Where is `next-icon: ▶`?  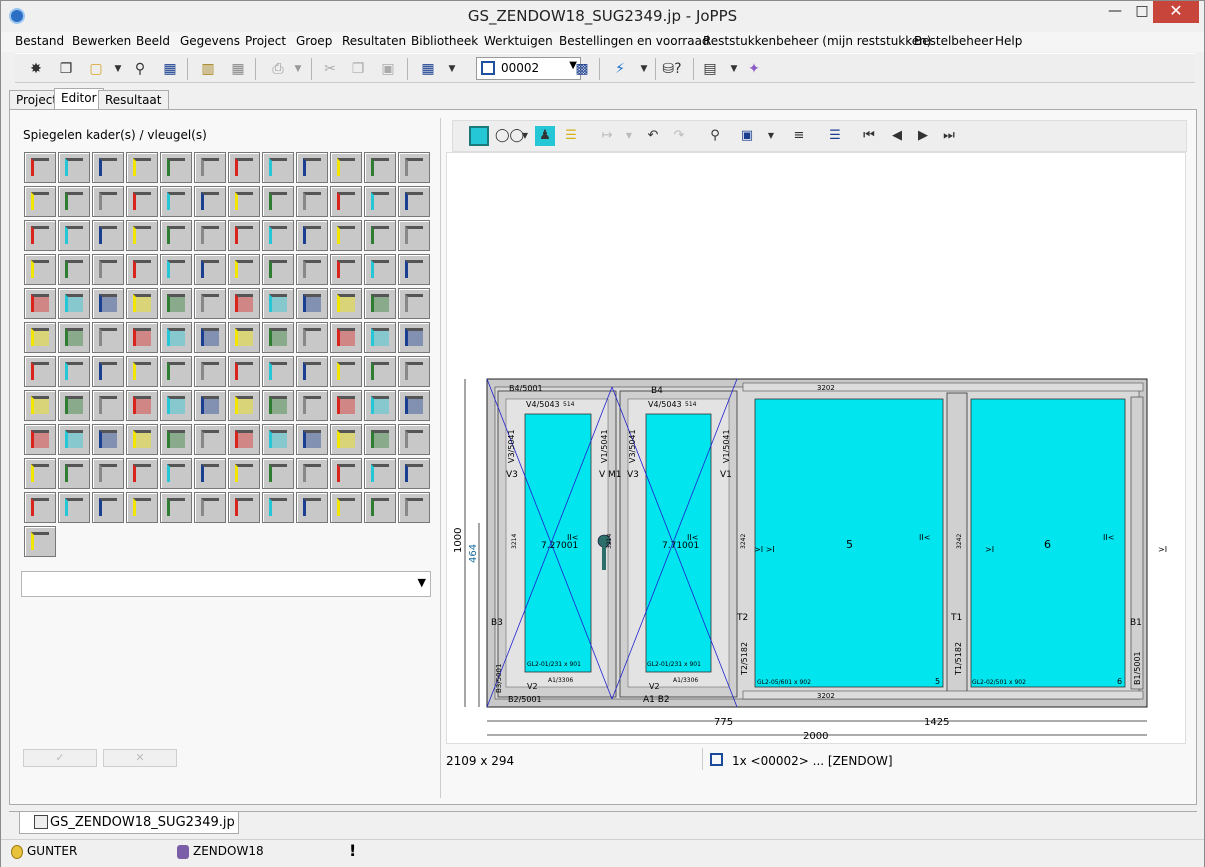 next-icon: ▶ is located at coordinates (923, 136).